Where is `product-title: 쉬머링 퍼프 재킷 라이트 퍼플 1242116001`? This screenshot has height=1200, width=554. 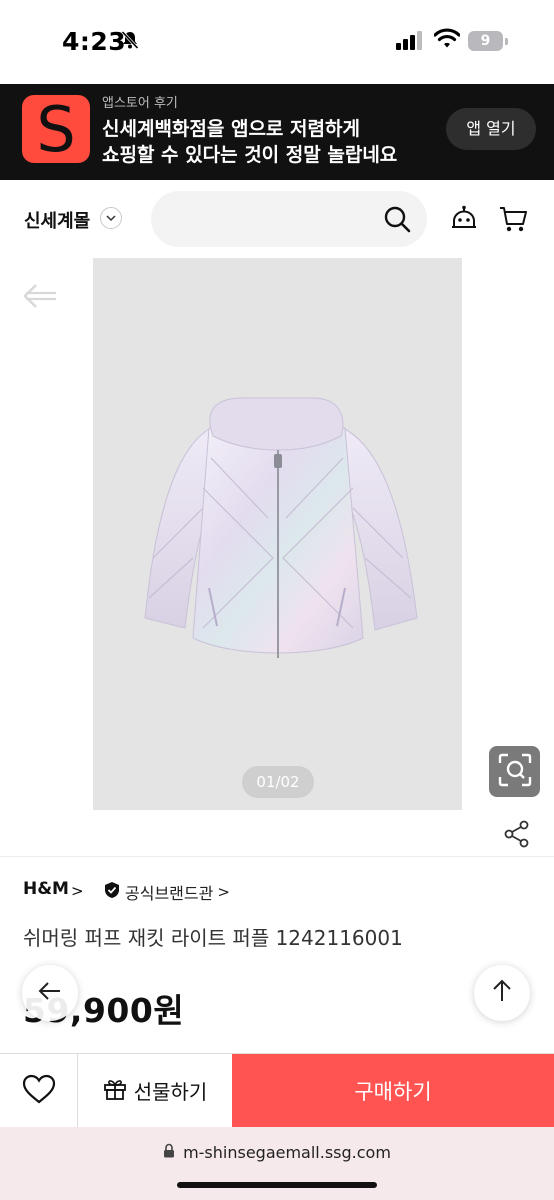
product-title: 쉬머링 퍼프 재킷 라이트 퍼플 1242116001 is located at coordinates (213, 938).